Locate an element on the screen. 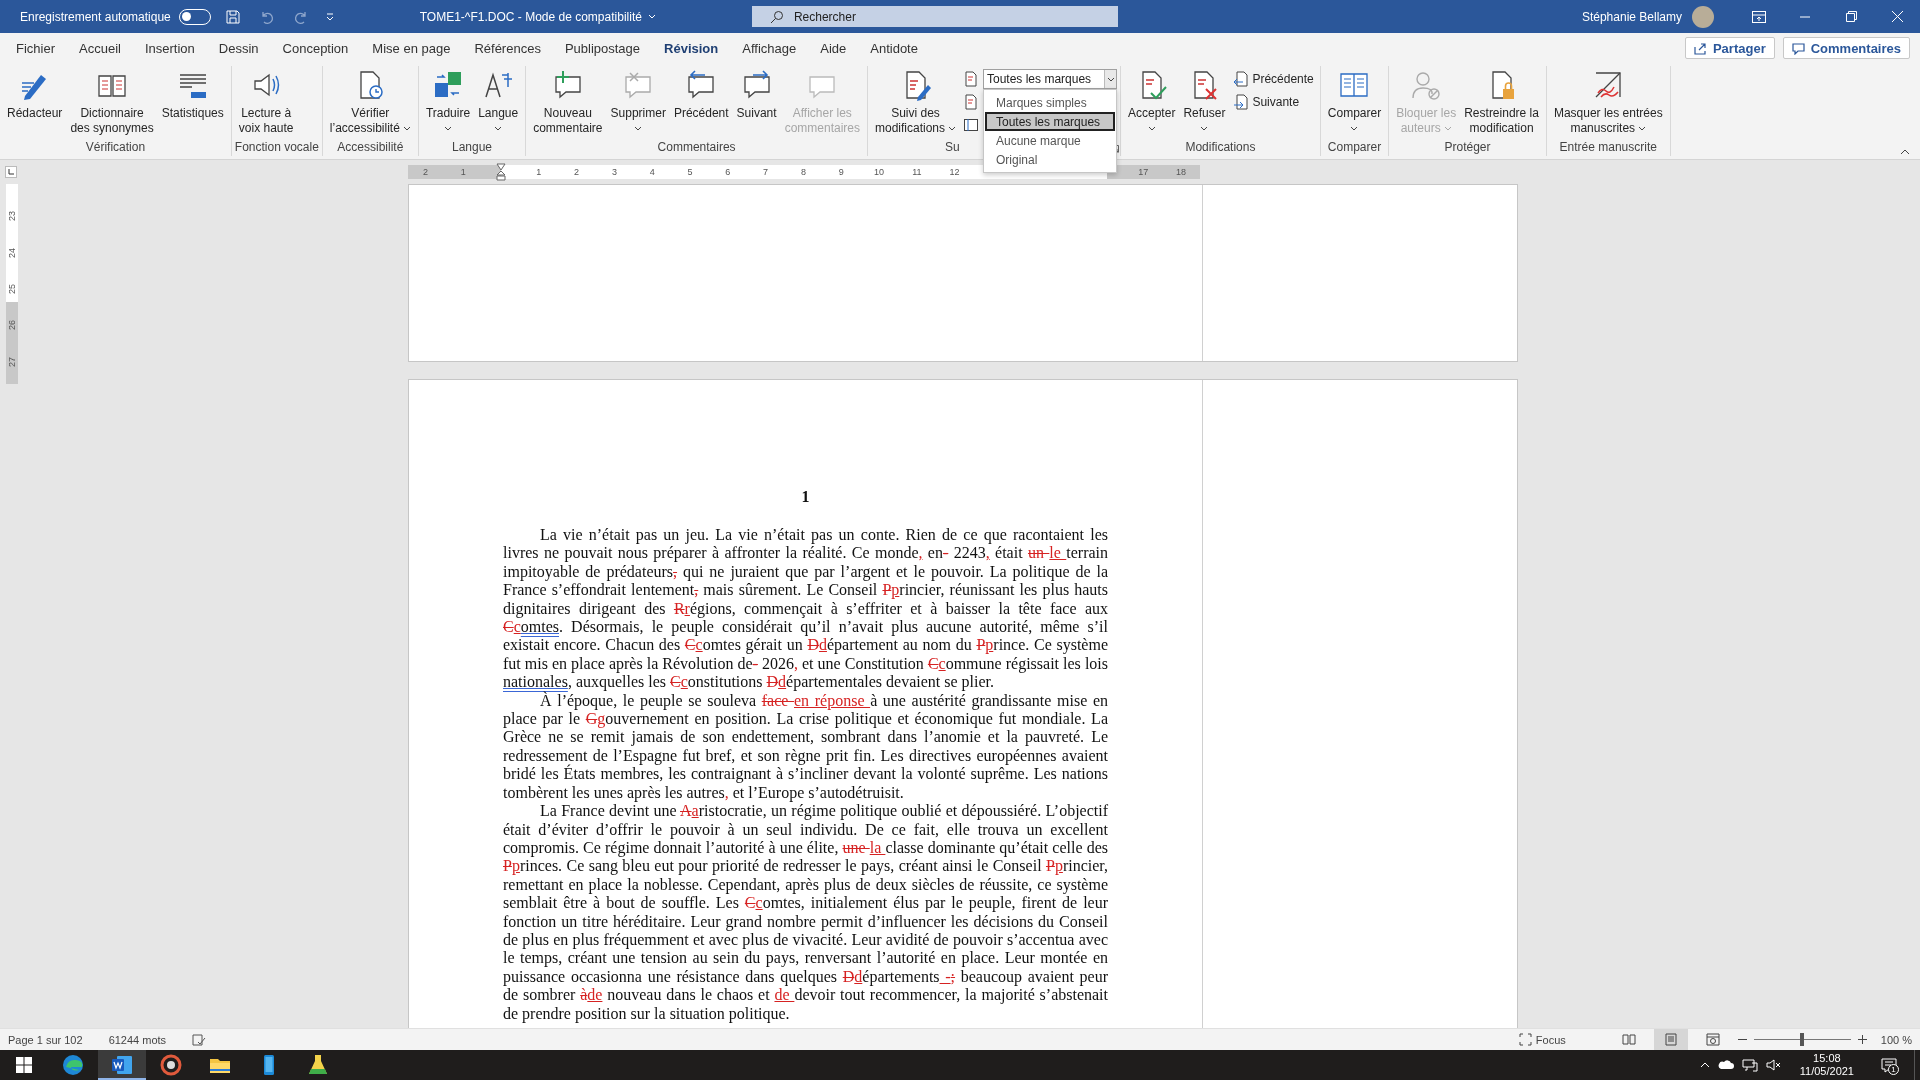 This screenshot has width=1920, height=1080. ribbon-button: Statistiques is located at coordinates (192, 93).